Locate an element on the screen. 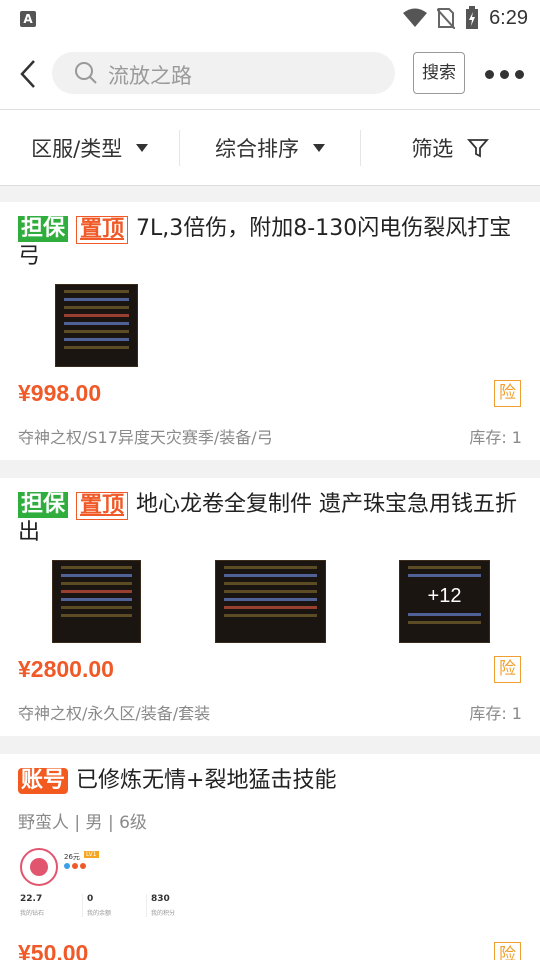 The image size is (540, 960). wifi-icon is located at coordinates (415, 17).